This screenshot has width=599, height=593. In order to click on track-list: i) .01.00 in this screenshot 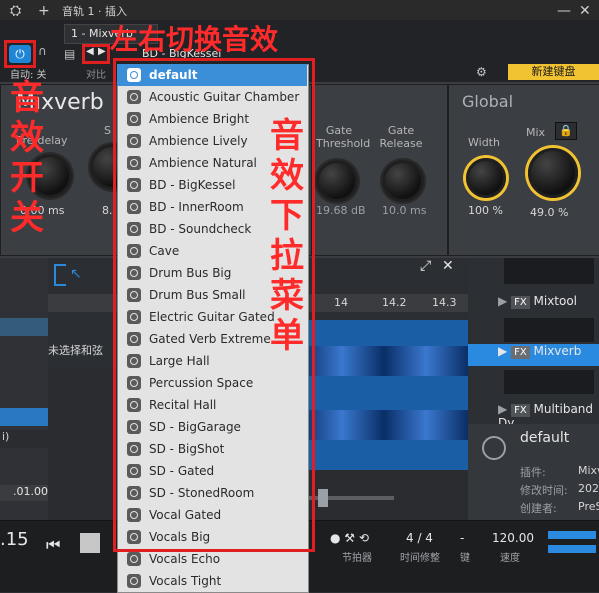, I will do `click(25, 389)`.